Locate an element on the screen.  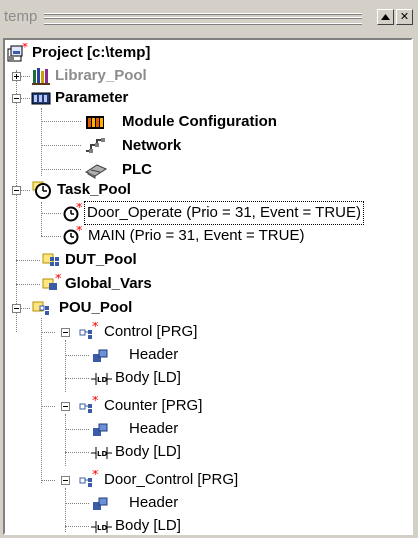
network-icon is located at coordinates (96, 146).